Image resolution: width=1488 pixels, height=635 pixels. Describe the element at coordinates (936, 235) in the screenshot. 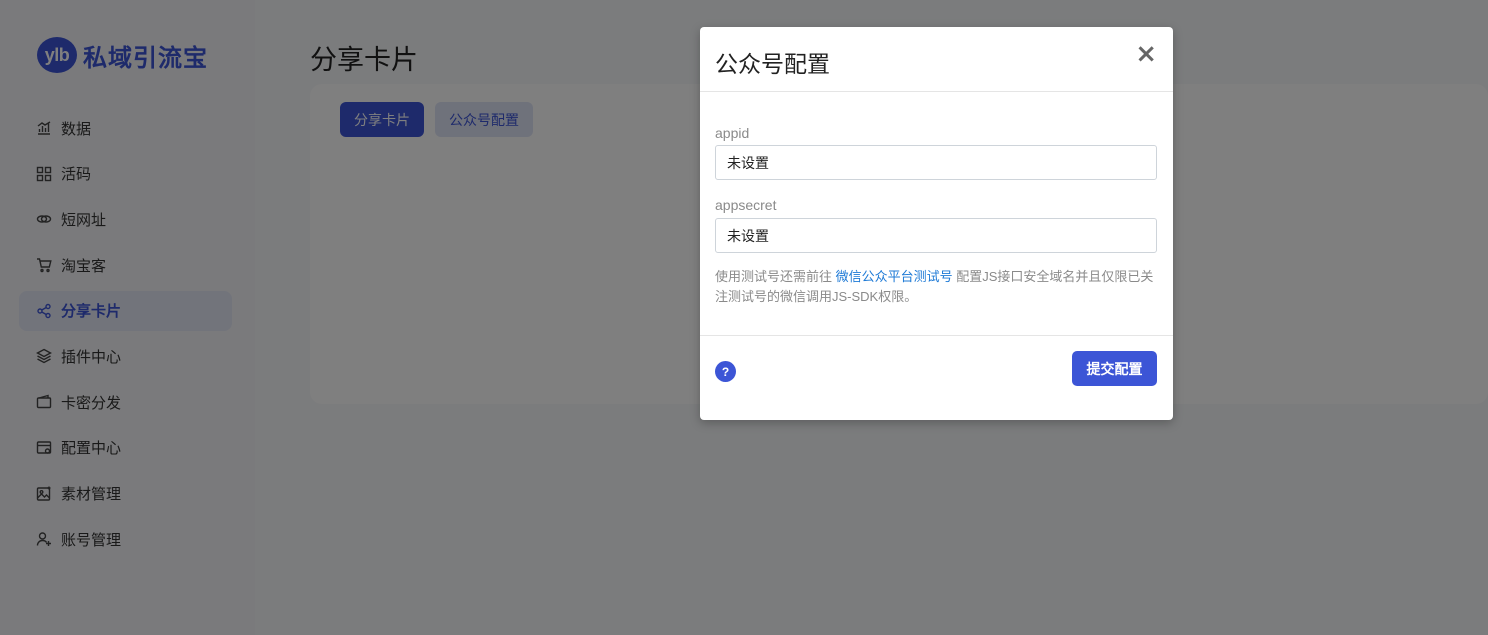

I see `appsecret-input` at that location.